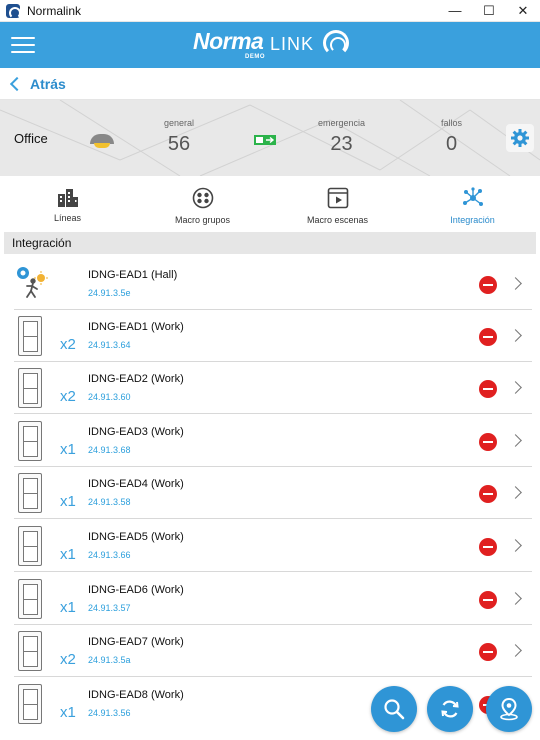  I want to click on settings-button, so click(520, 138).